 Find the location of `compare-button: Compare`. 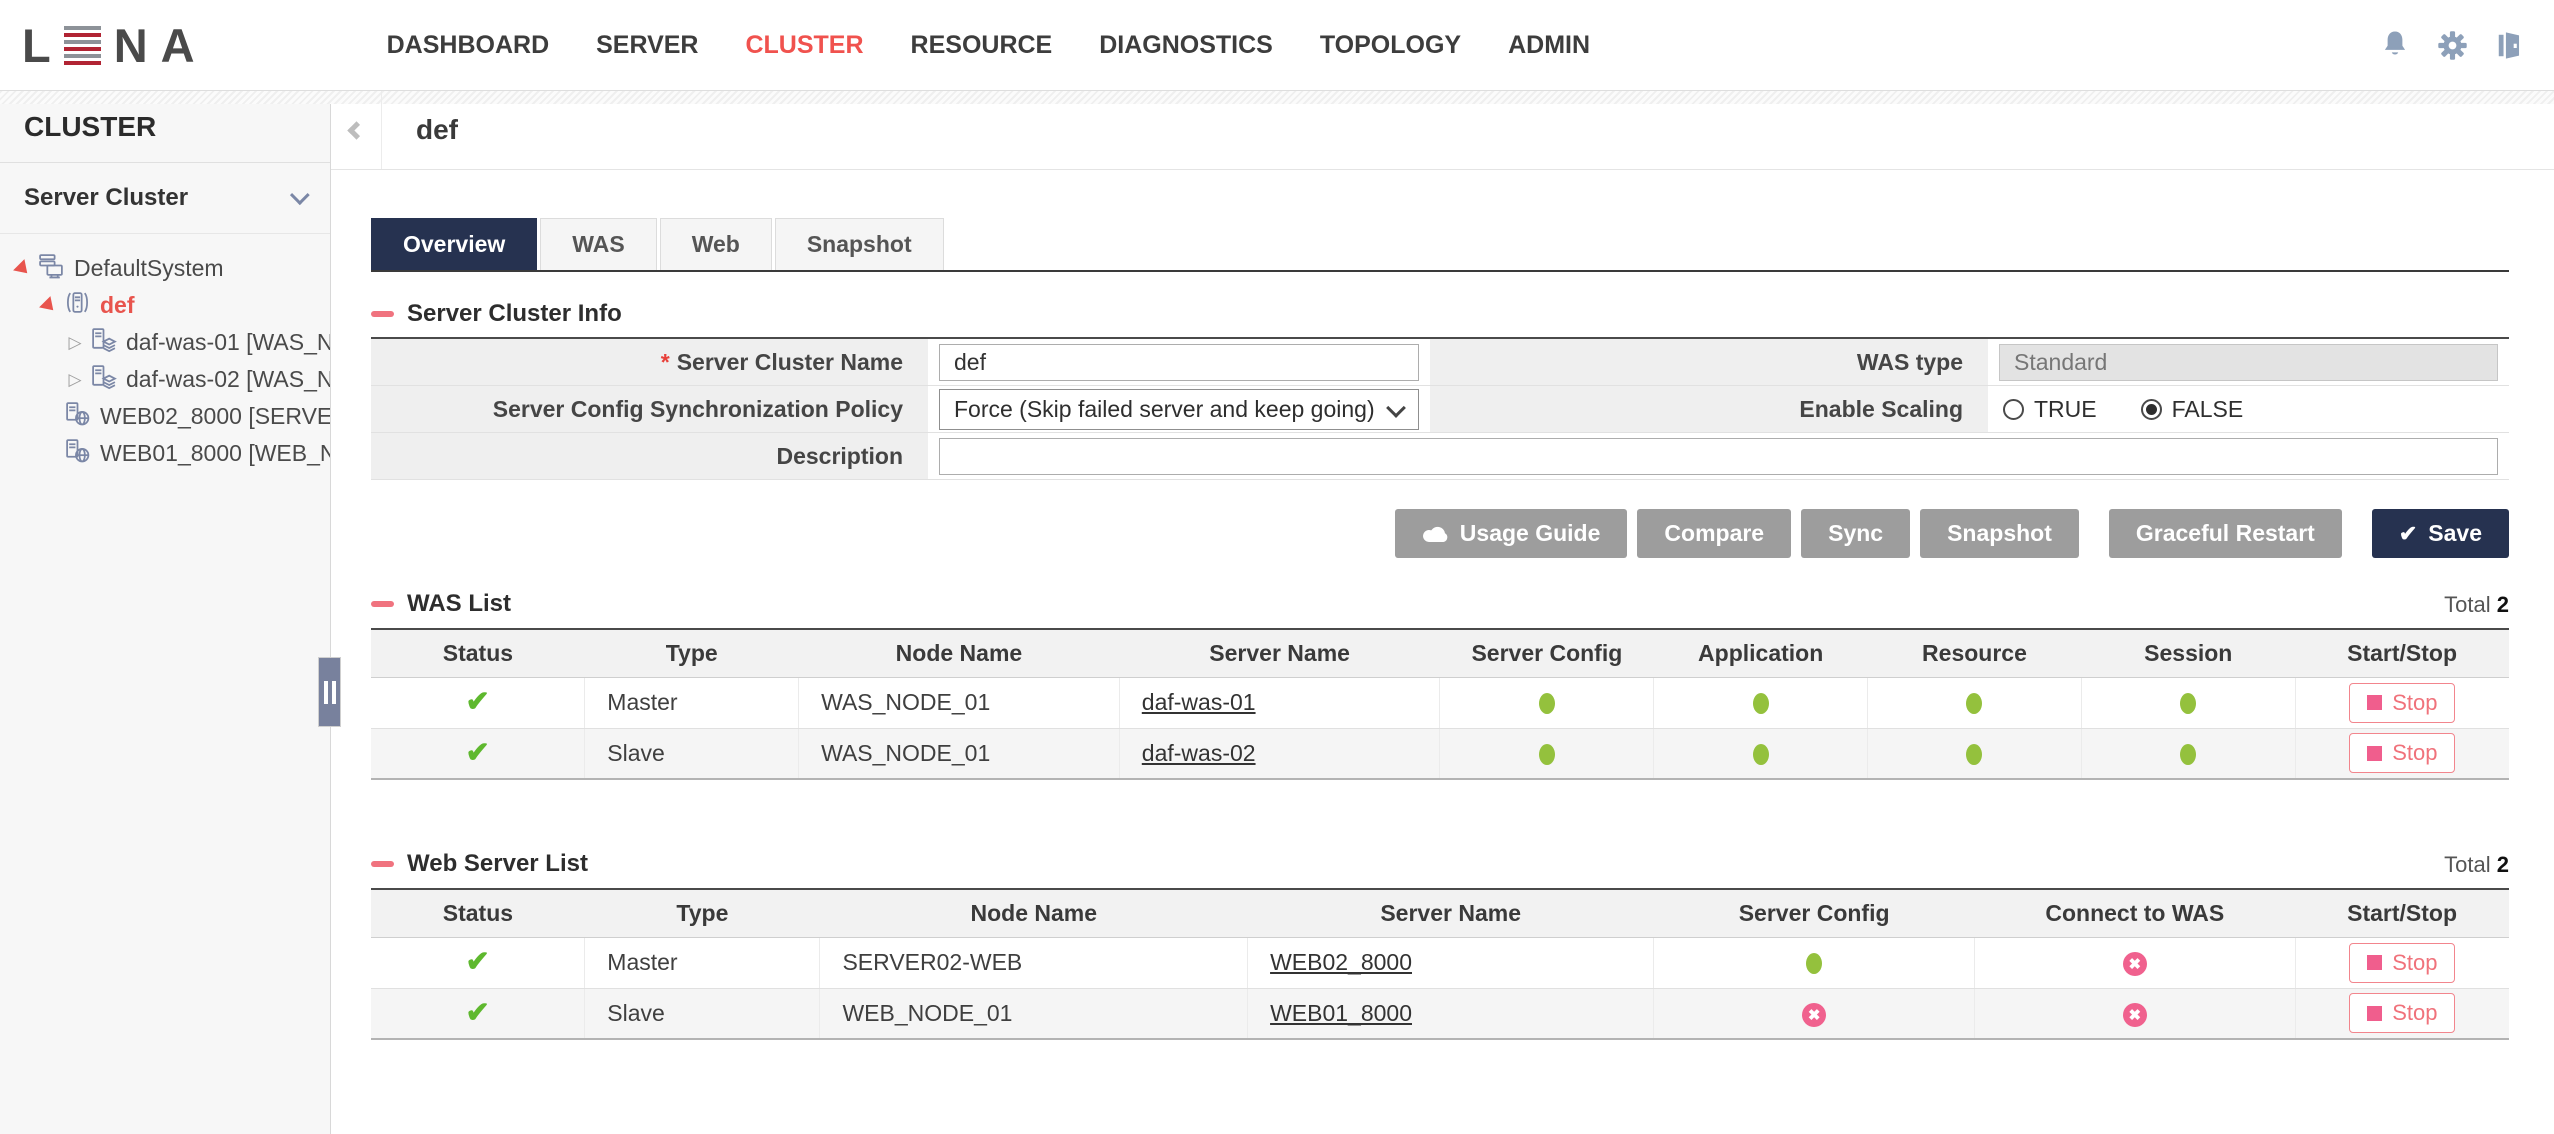

compare-button: Compare is located at coordinates (1714, 533).